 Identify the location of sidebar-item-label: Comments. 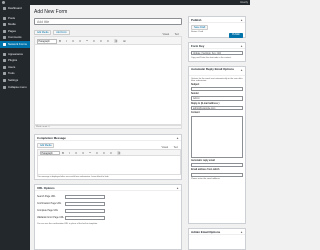
(15, 37).